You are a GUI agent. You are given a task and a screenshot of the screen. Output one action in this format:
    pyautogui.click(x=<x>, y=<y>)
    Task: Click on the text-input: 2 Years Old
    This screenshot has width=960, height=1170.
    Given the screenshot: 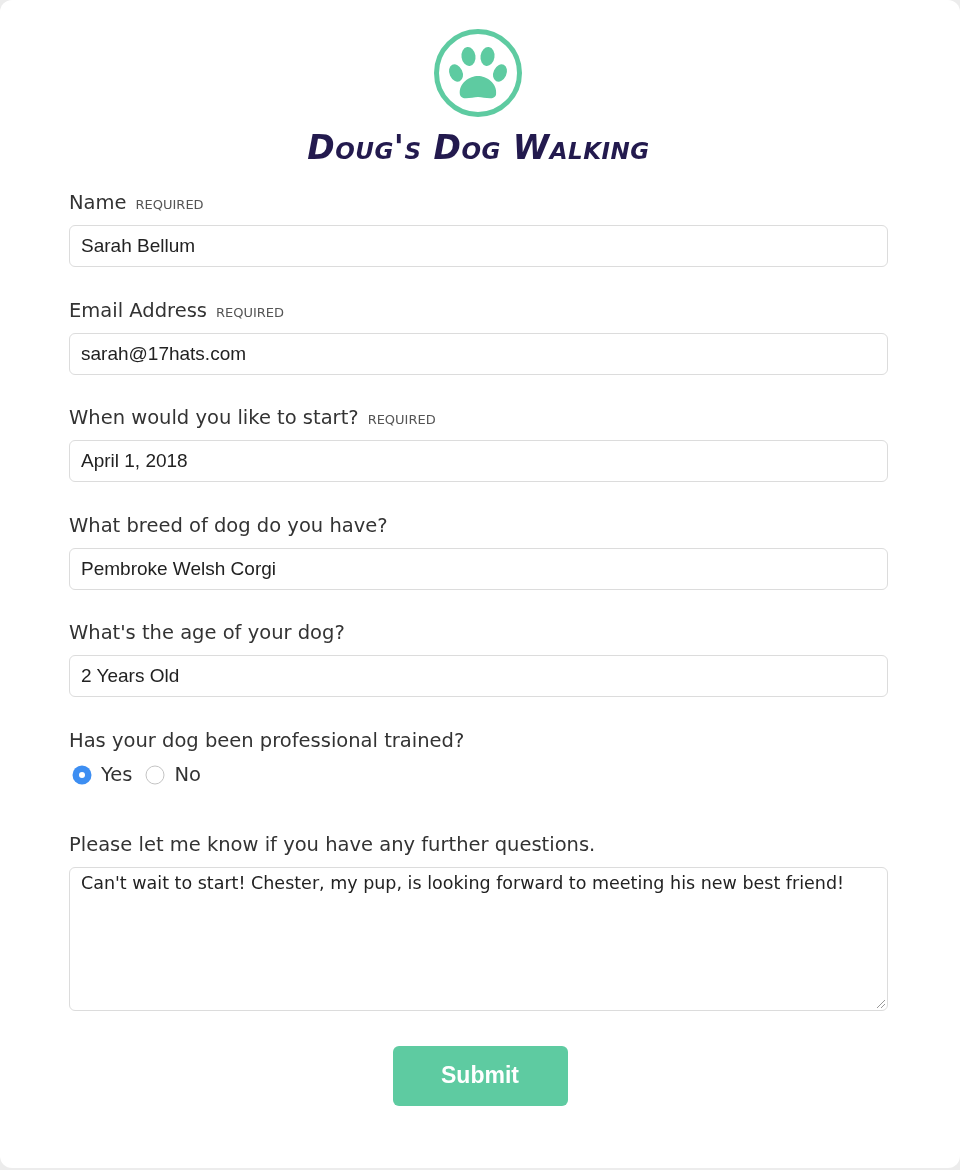 What is the action you would take?
    pyautogui.click(x=478, y=676)
    